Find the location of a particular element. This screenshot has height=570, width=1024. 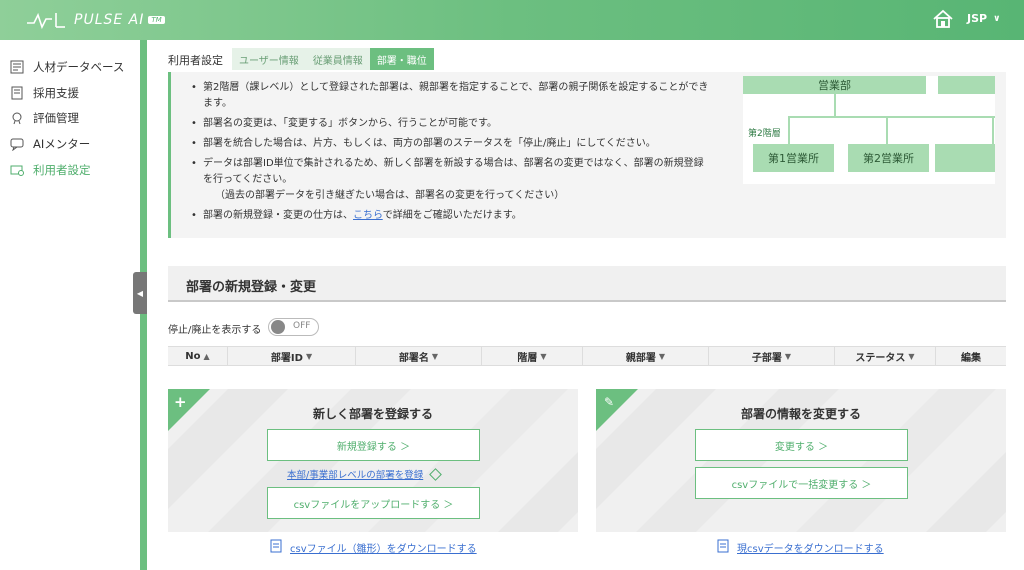

settings-tabs: ユーザー情報 従業員情報 部署・職位 is located at coordinates (333, 59).